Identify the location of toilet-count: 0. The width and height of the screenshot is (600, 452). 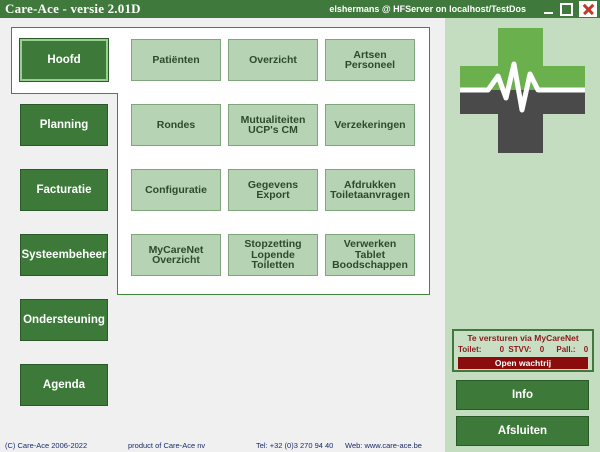
(502, 349).